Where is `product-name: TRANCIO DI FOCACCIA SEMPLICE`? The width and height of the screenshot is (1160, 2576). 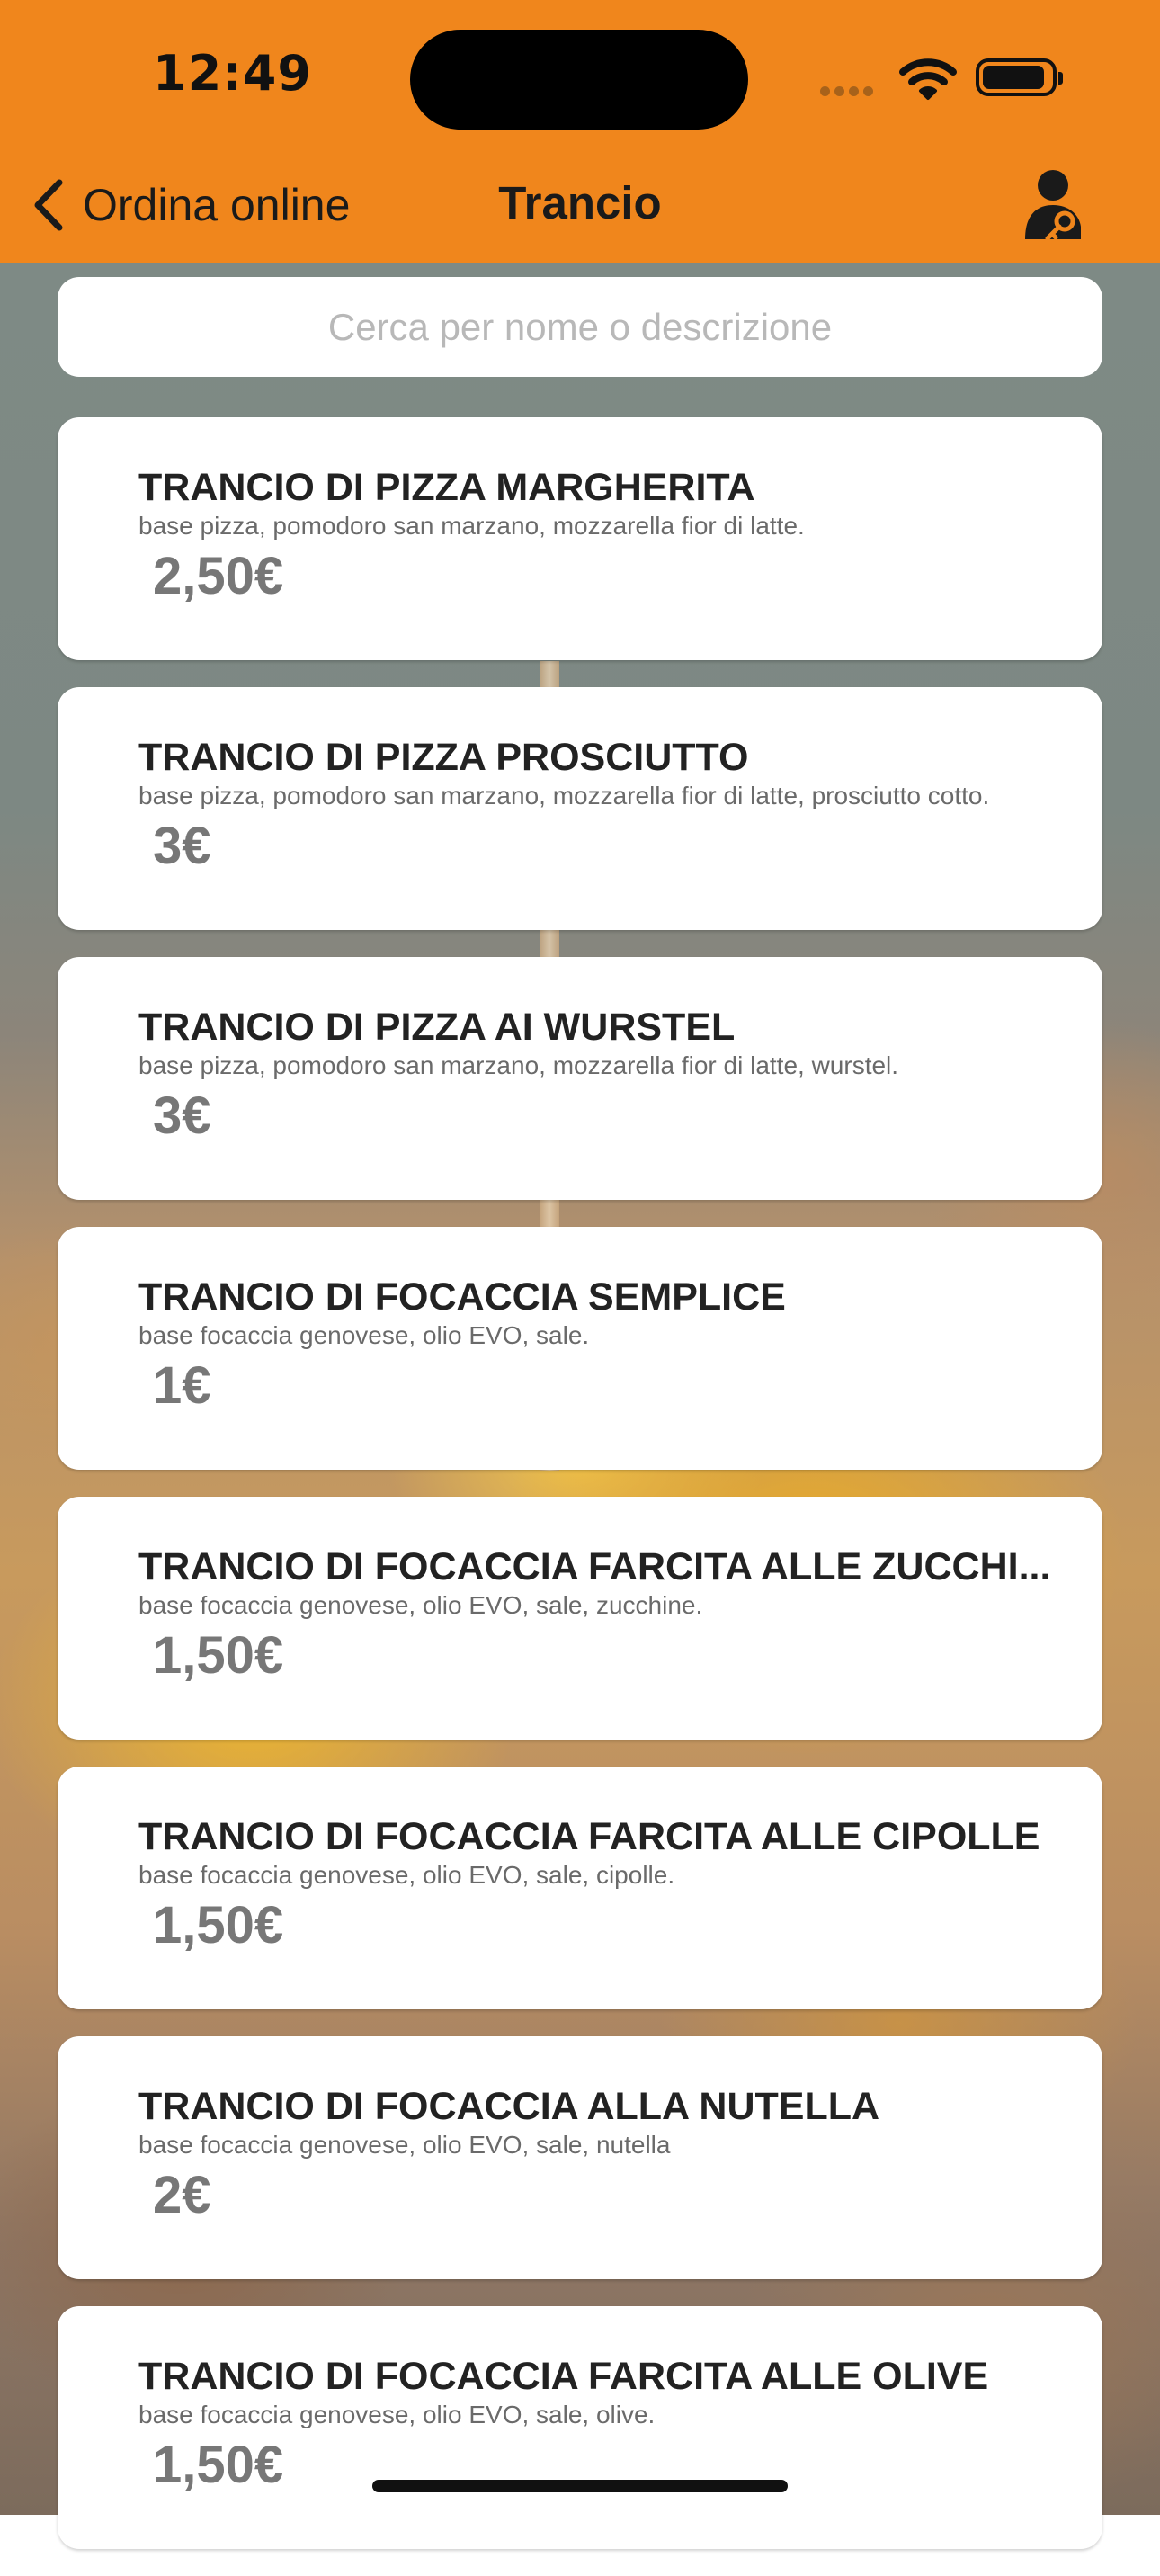
product-name: TRANCIO DI FOCACCIA SEMPLICE is located at coordinates (462, 1298).